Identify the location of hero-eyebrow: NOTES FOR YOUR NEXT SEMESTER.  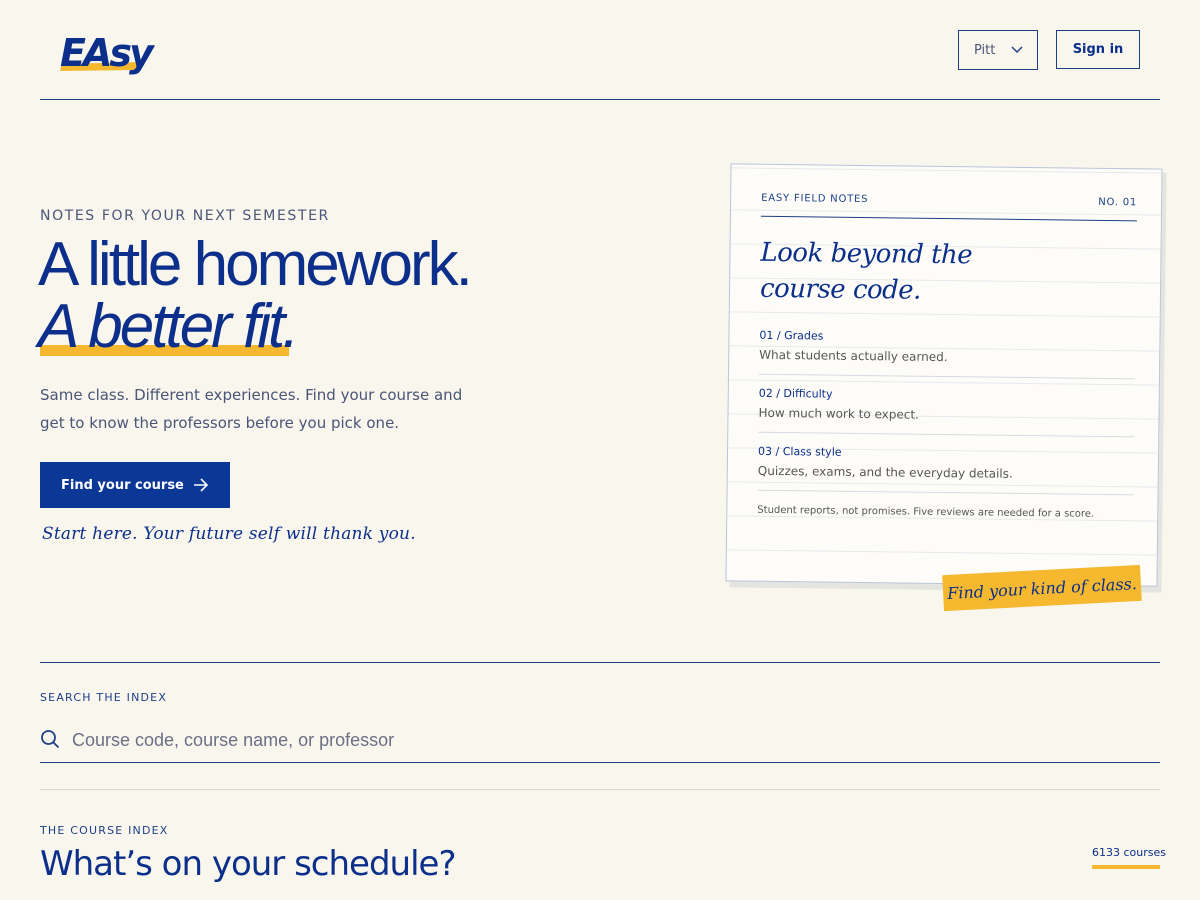
(185, 216).